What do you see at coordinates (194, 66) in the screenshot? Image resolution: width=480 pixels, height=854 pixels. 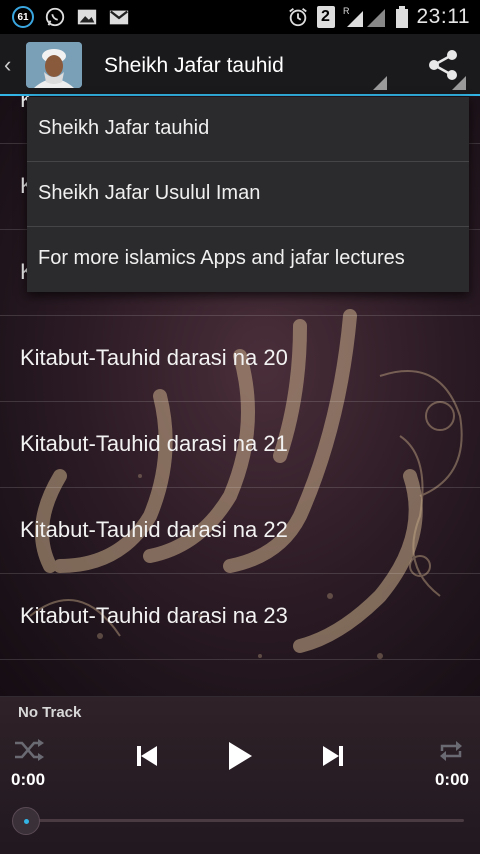 I see `app-title: Sheikh Jafar tauhid` at bounding box center [194, 66].